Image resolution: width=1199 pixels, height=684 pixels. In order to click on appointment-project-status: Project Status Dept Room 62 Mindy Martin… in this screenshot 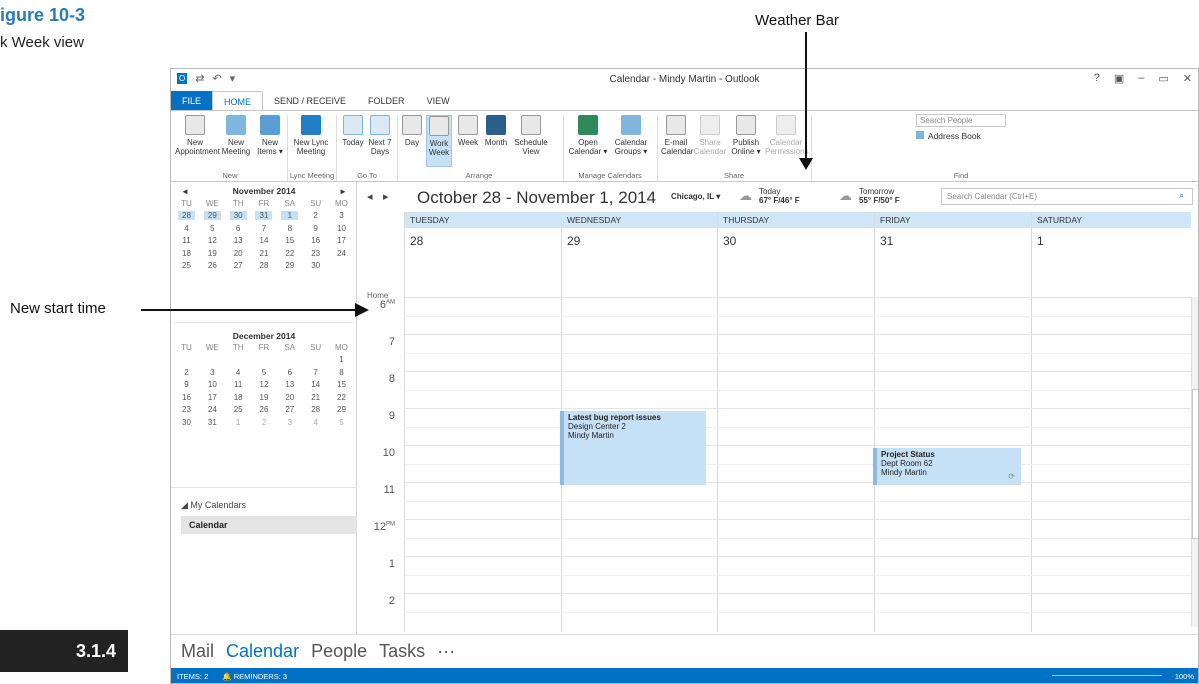, I will do `click(947, 466)`.